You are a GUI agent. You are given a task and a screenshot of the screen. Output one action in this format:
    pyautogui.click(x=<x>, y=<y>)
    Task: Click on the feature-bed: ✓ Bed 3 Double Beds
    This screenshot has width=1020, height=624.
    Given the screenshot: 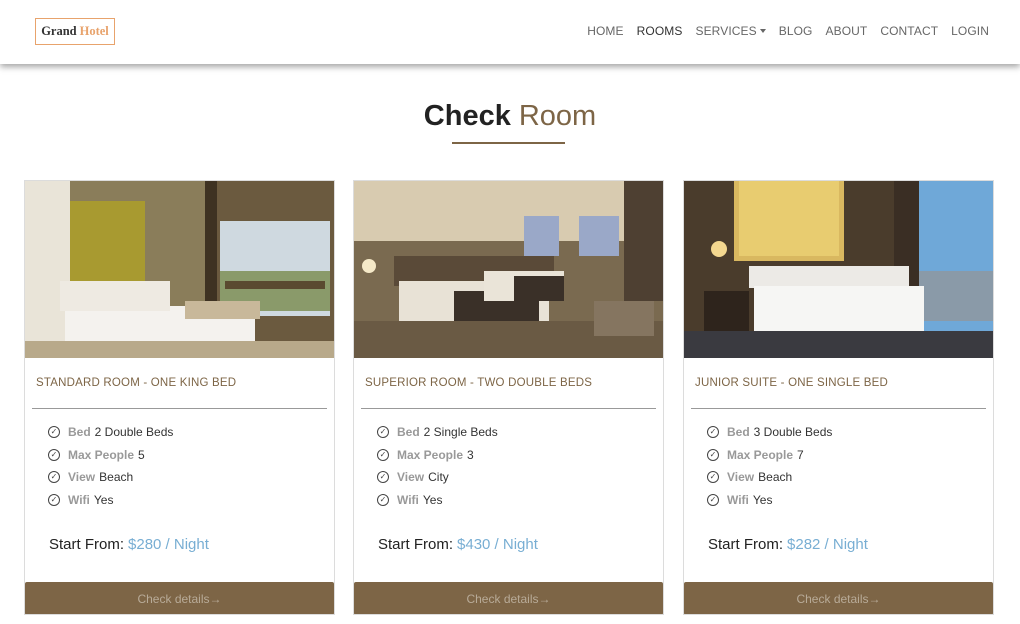 What is the action you would take?
    pyautogui.click(x=769, y=432)
    